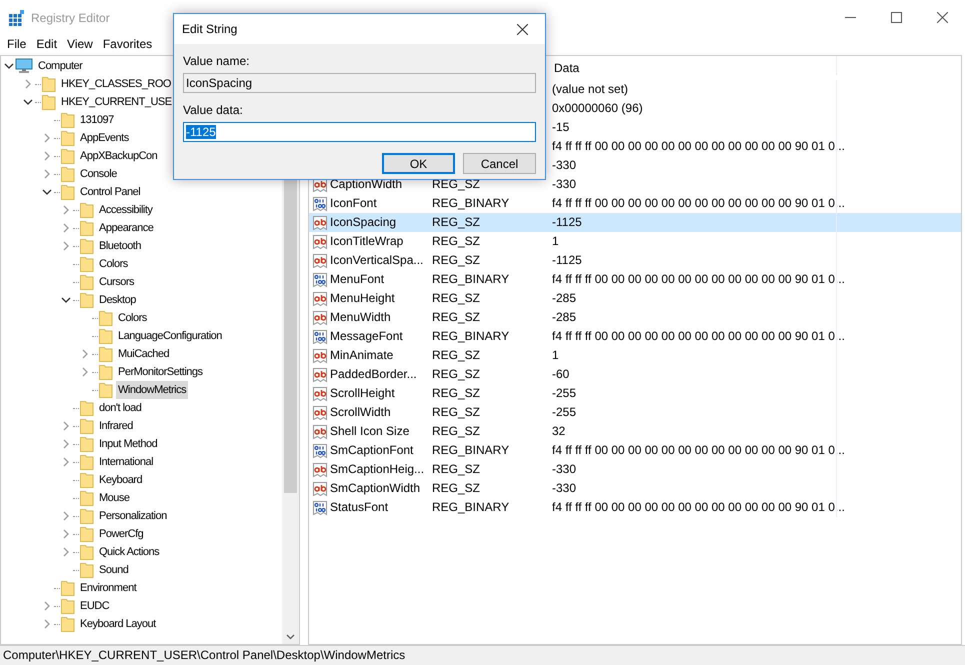 This screenshot has height=665, width=965. I want to click on list-row: ScrollHeight REG_SZ -255, so click(635, 393).